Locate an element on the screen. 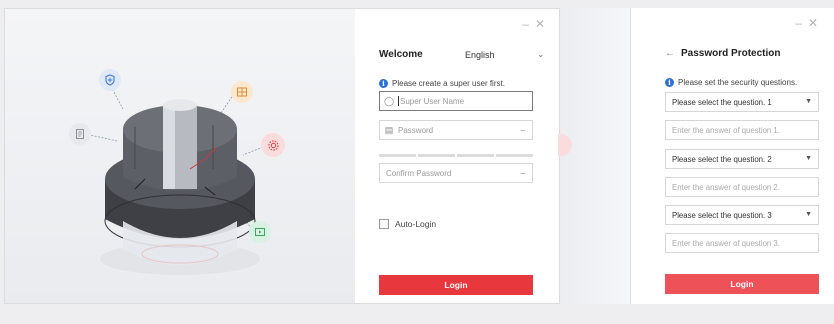  page-title: ← Password Protection is located at coordinates (722, 53).